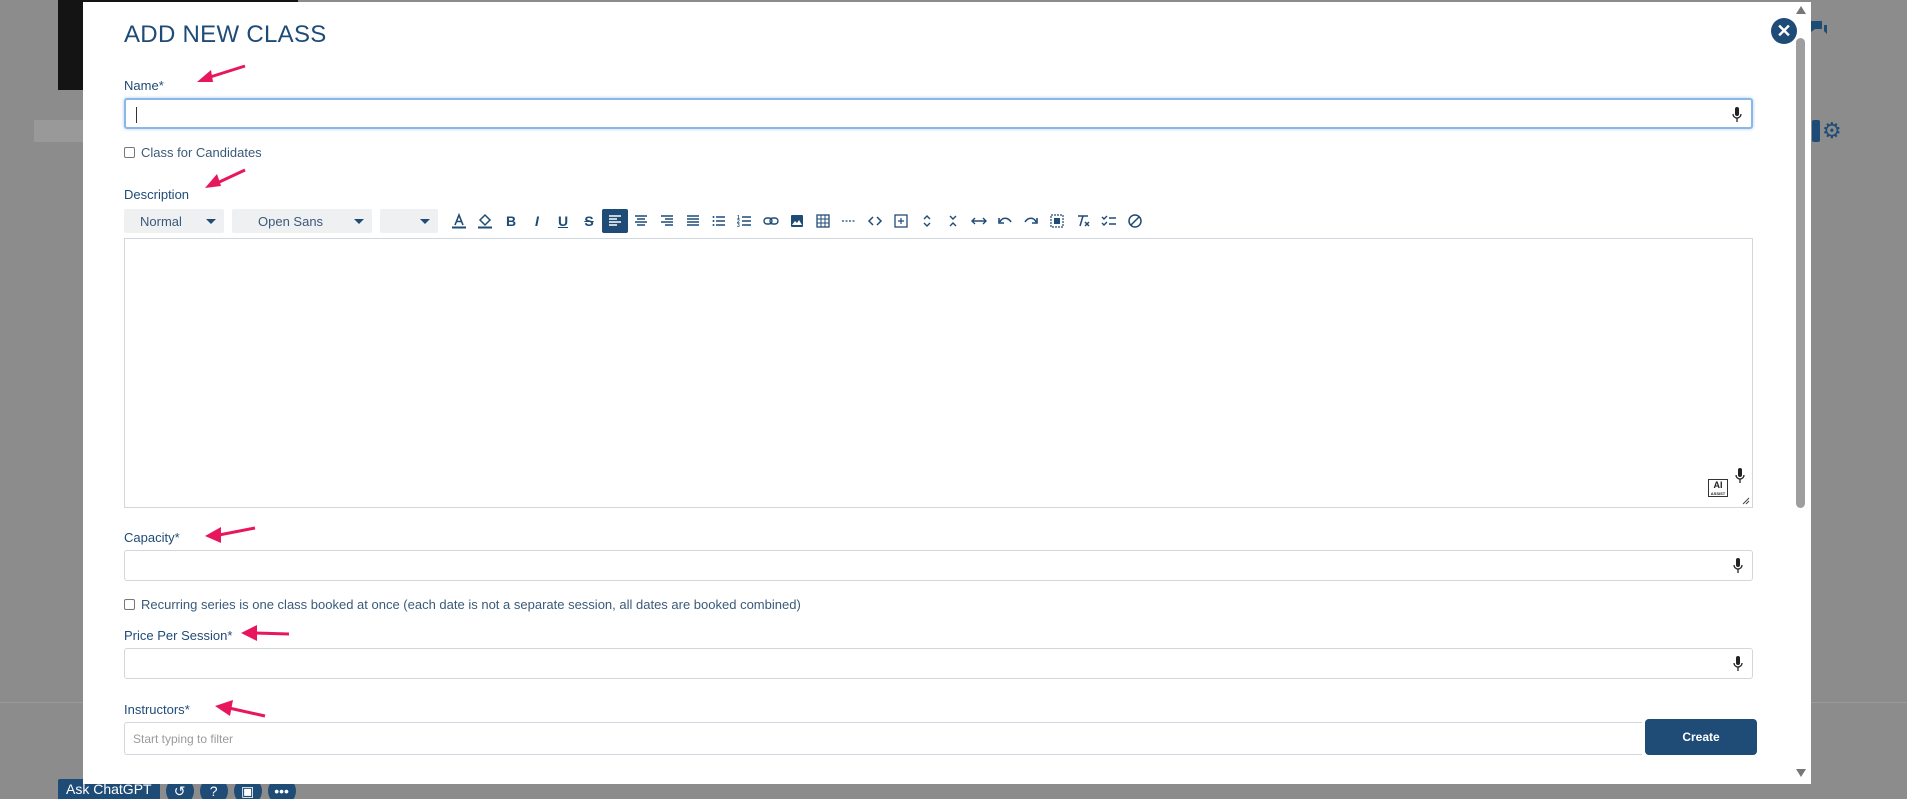  I want to click on modal-scrollbar, so click(1801, 393).